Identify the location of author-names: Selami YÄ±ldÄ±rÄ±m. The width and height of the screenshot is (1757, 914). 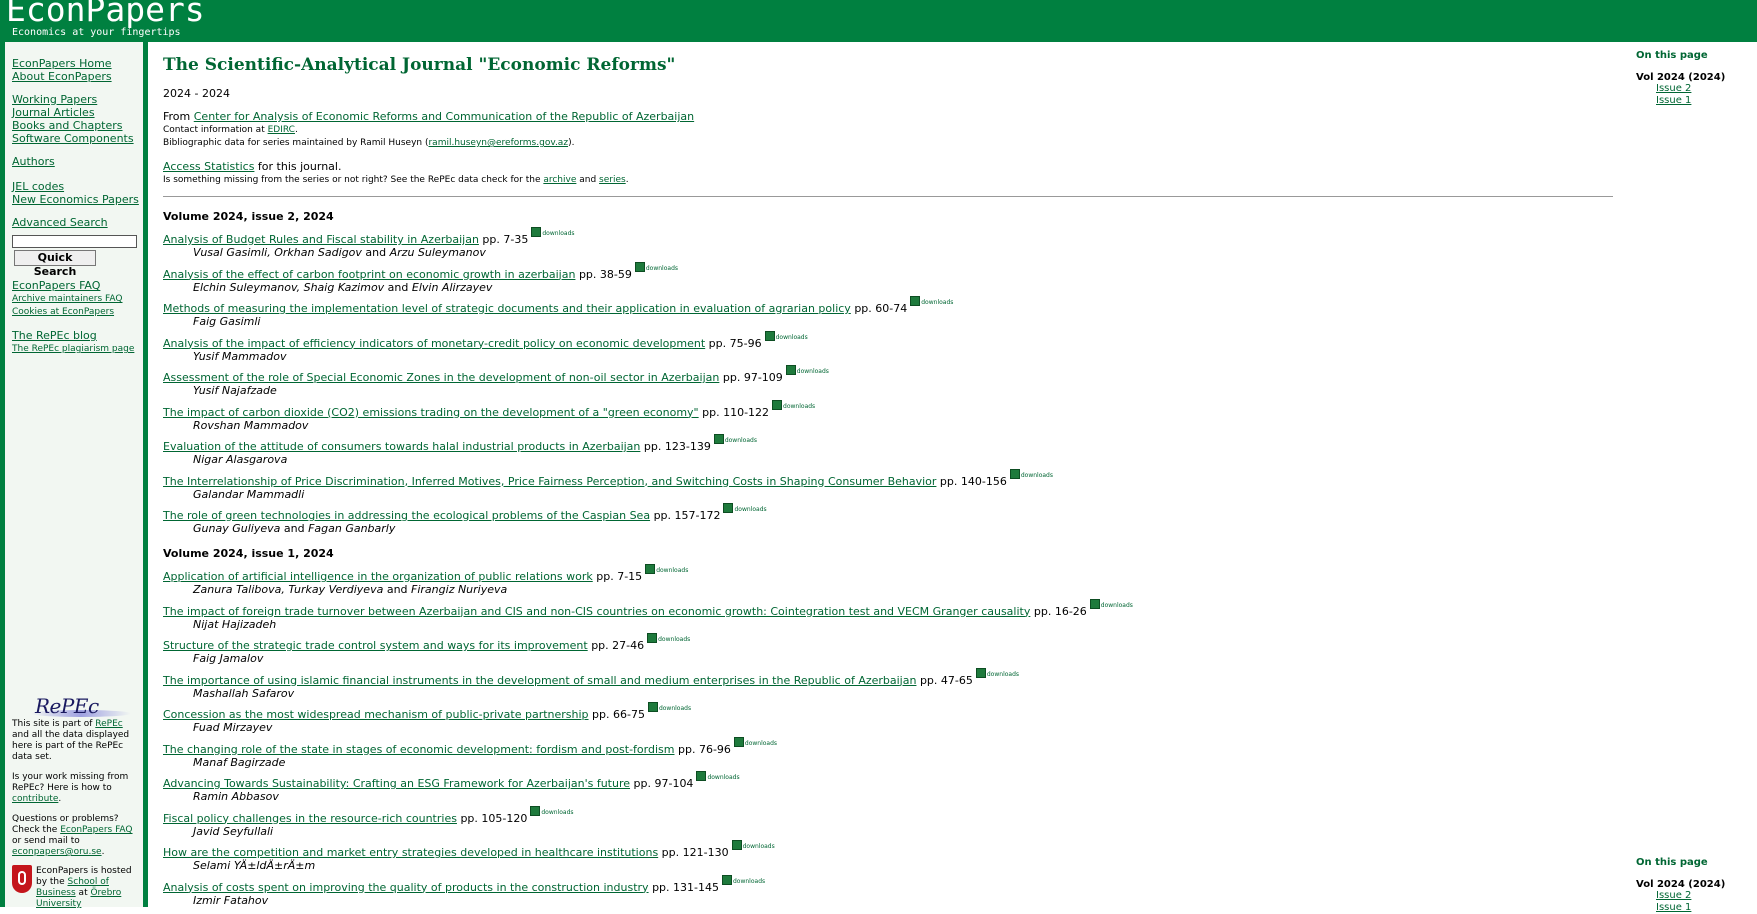
(254, 865).